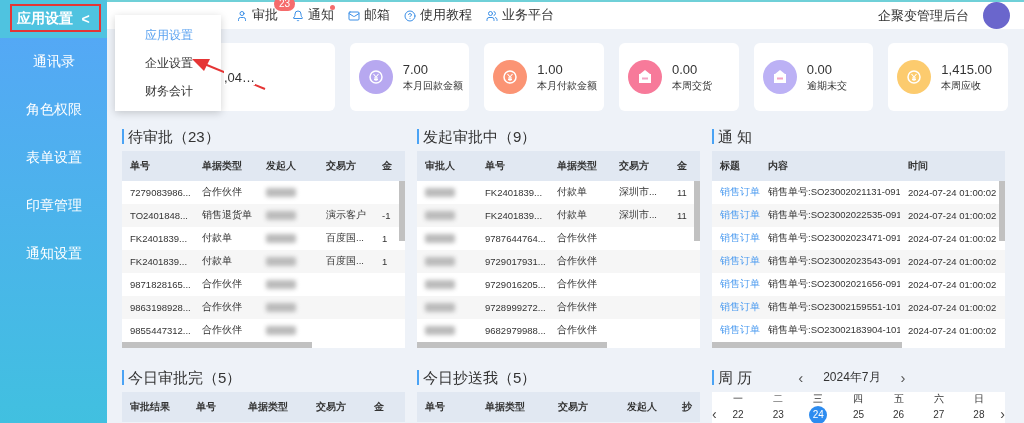 The height and width of the screenshot is (423, 1024). Describe the element at coordinates (938, 399) in the screenshot. I see `weekday-label: 六` at that location.